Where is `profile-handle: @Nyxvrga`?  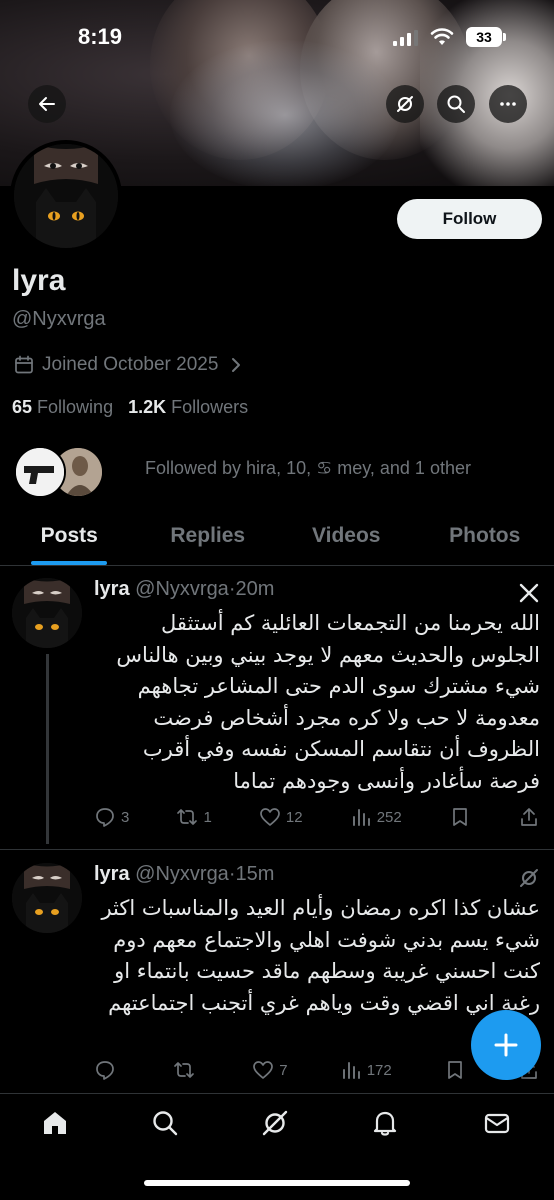 profile-handle: @Nyxvrga is located at coordinates (59, 319).